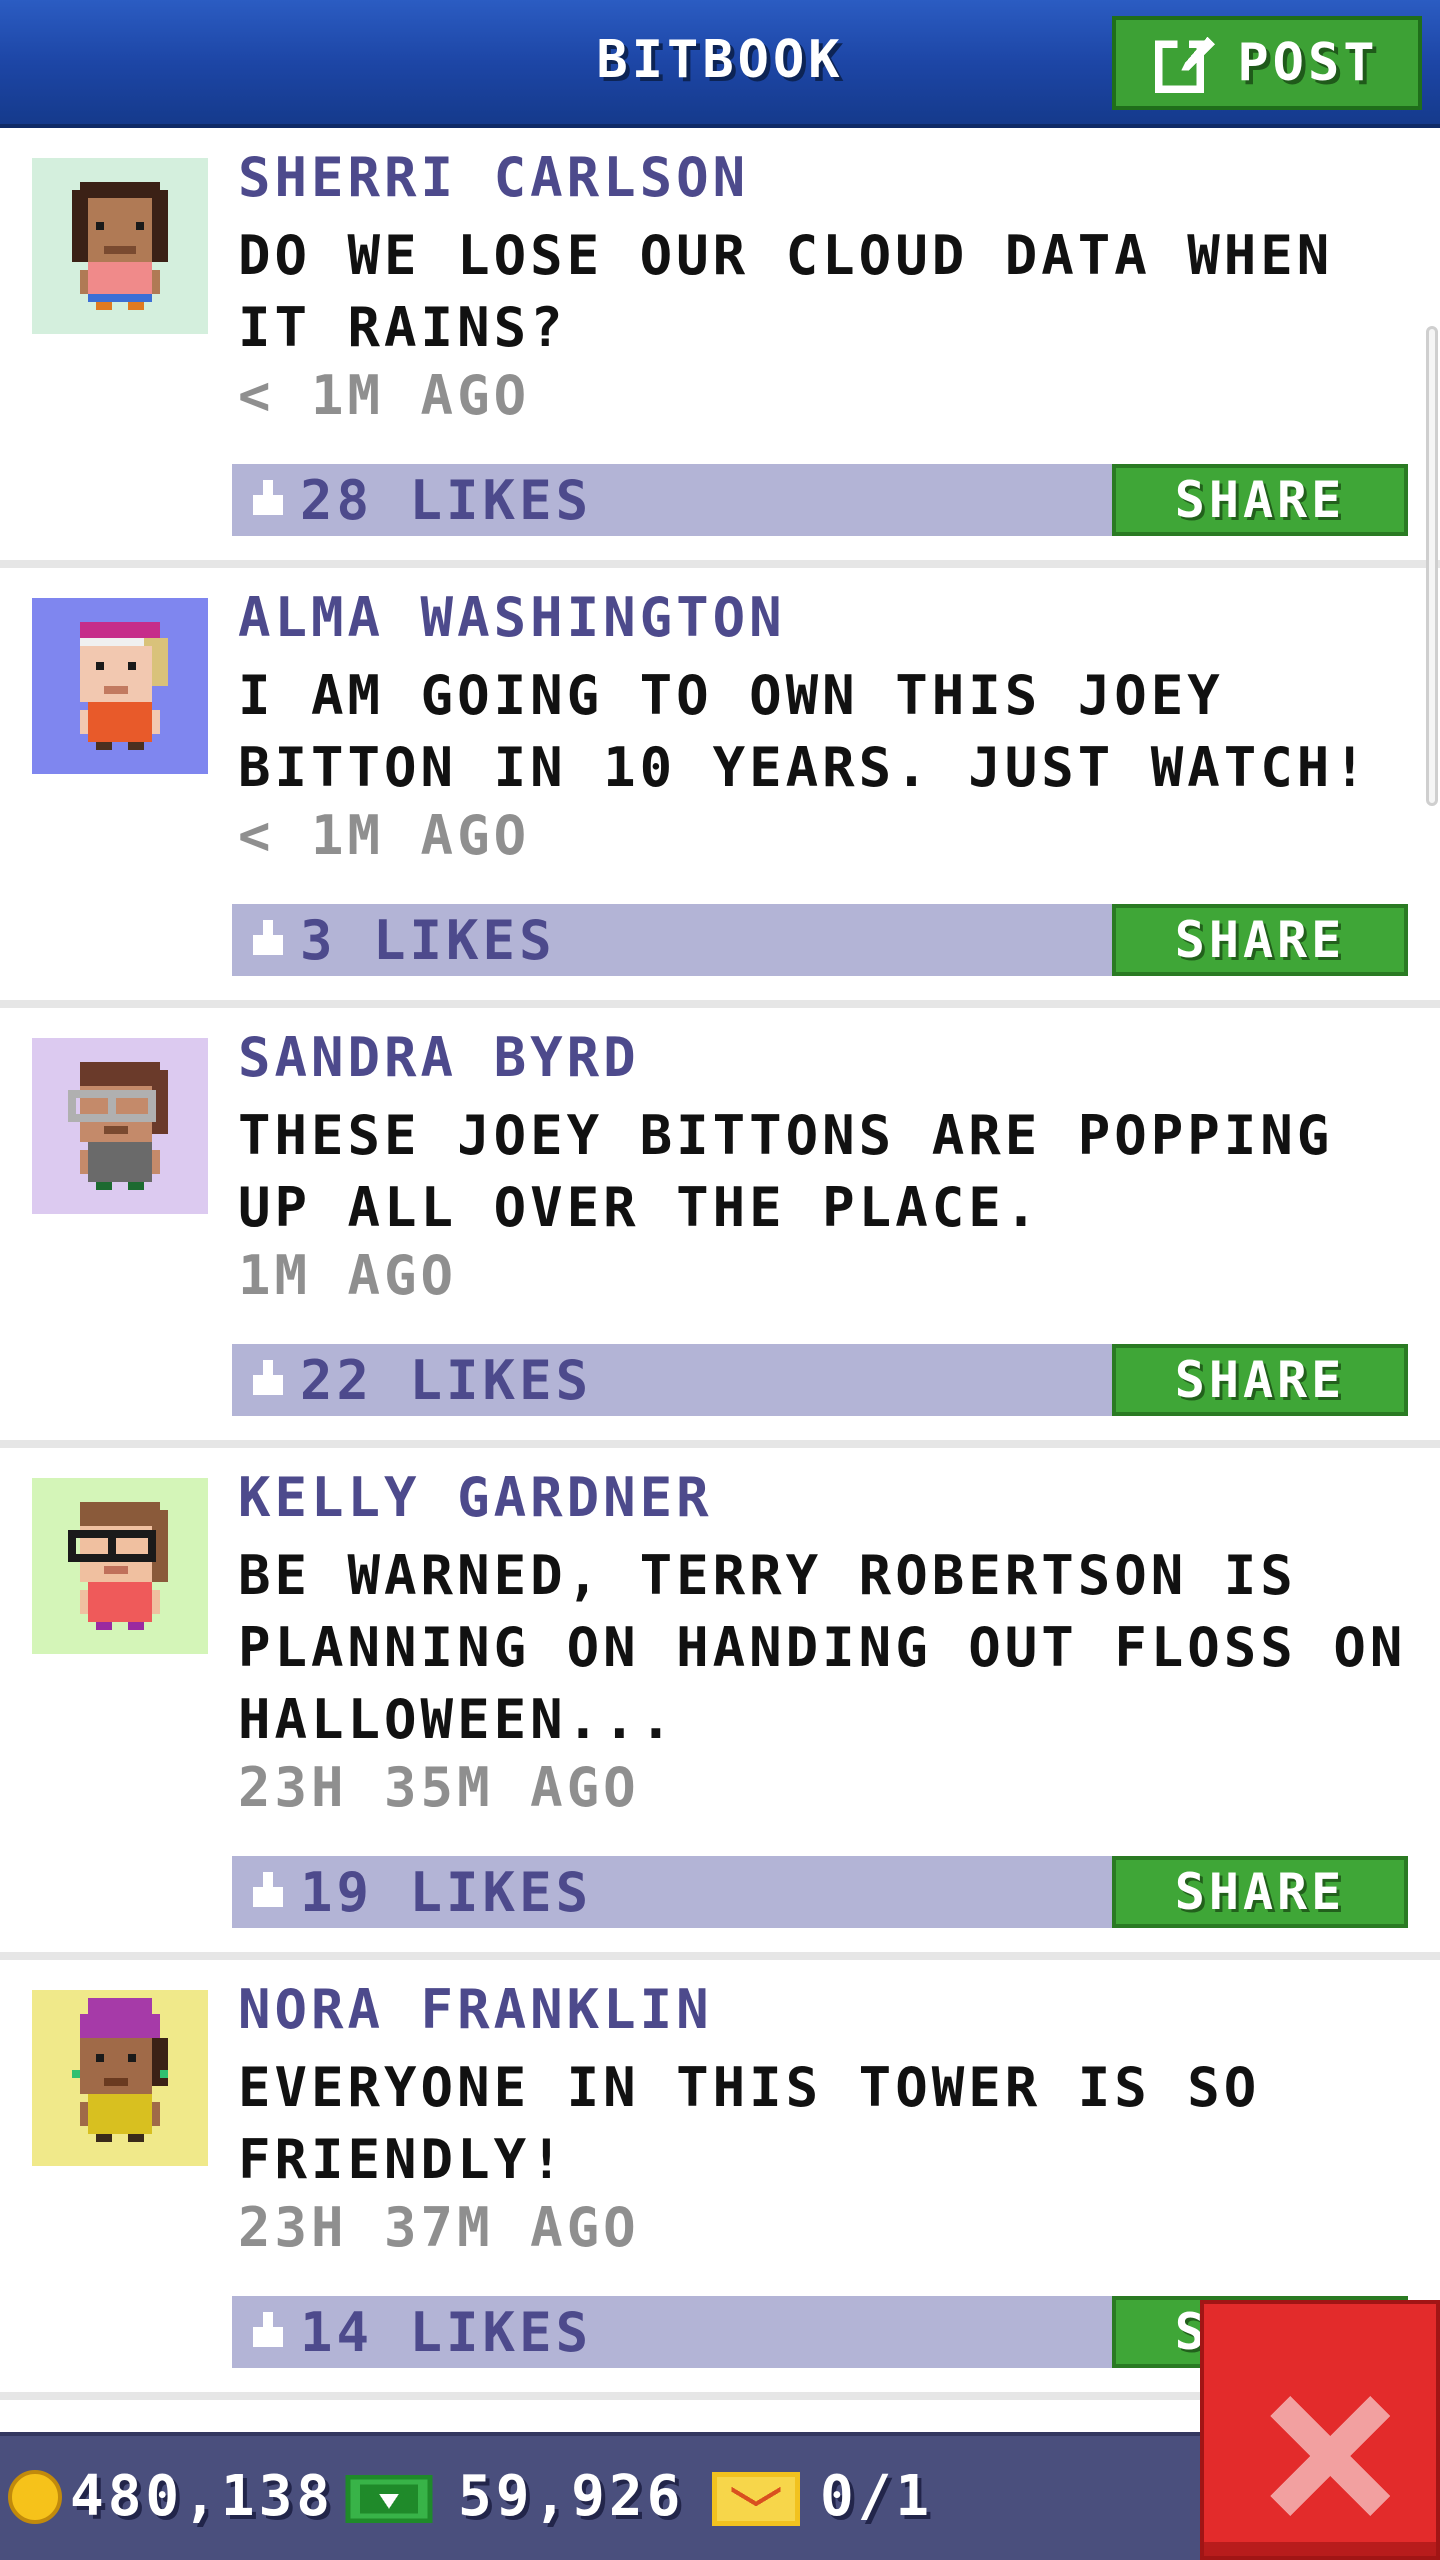 The image size is (1440, 2560). Describe the element at coordinates (749, 2123) in the screenshot. I see `post-text: EVERYONE IN THIS TOWER IS SO FRIENDLY!` at that location.